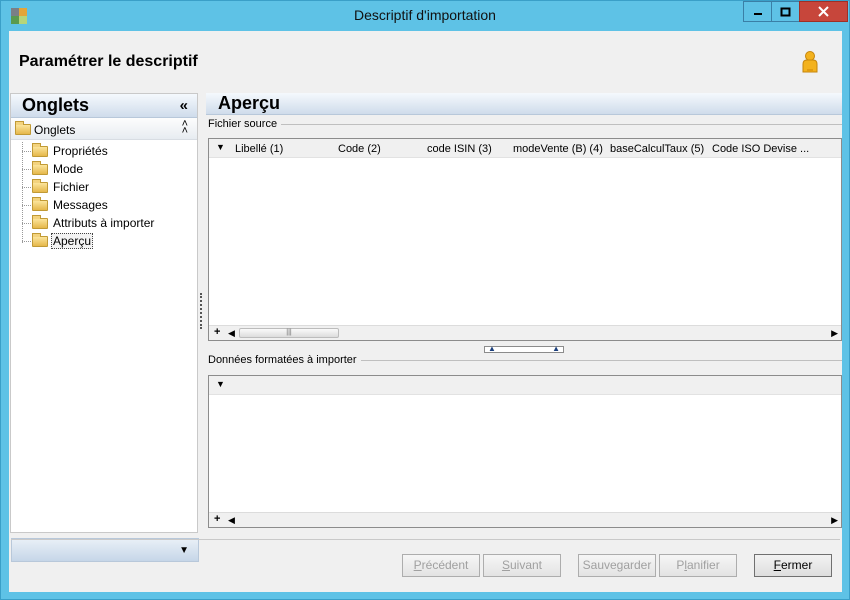 Image resolution: width=850 pixels, height=600 pixels. I want to click on close-icon, so click(823, 11).